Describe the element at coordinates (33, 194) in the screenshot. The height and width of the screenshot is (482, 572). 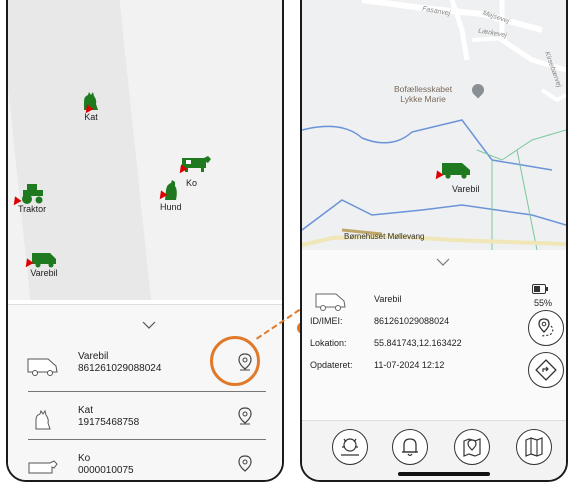
I see `tractor-icon` at that location.